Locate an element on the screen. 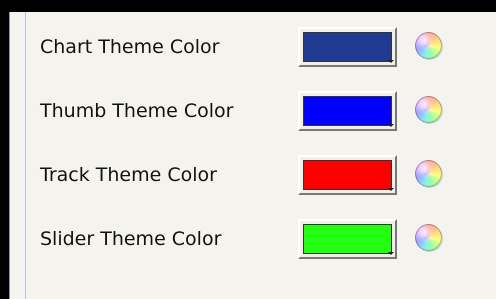 The image size is (496, 299). slider-theme-color-label: Slider Theme Color is located at coordinates (131, 239).